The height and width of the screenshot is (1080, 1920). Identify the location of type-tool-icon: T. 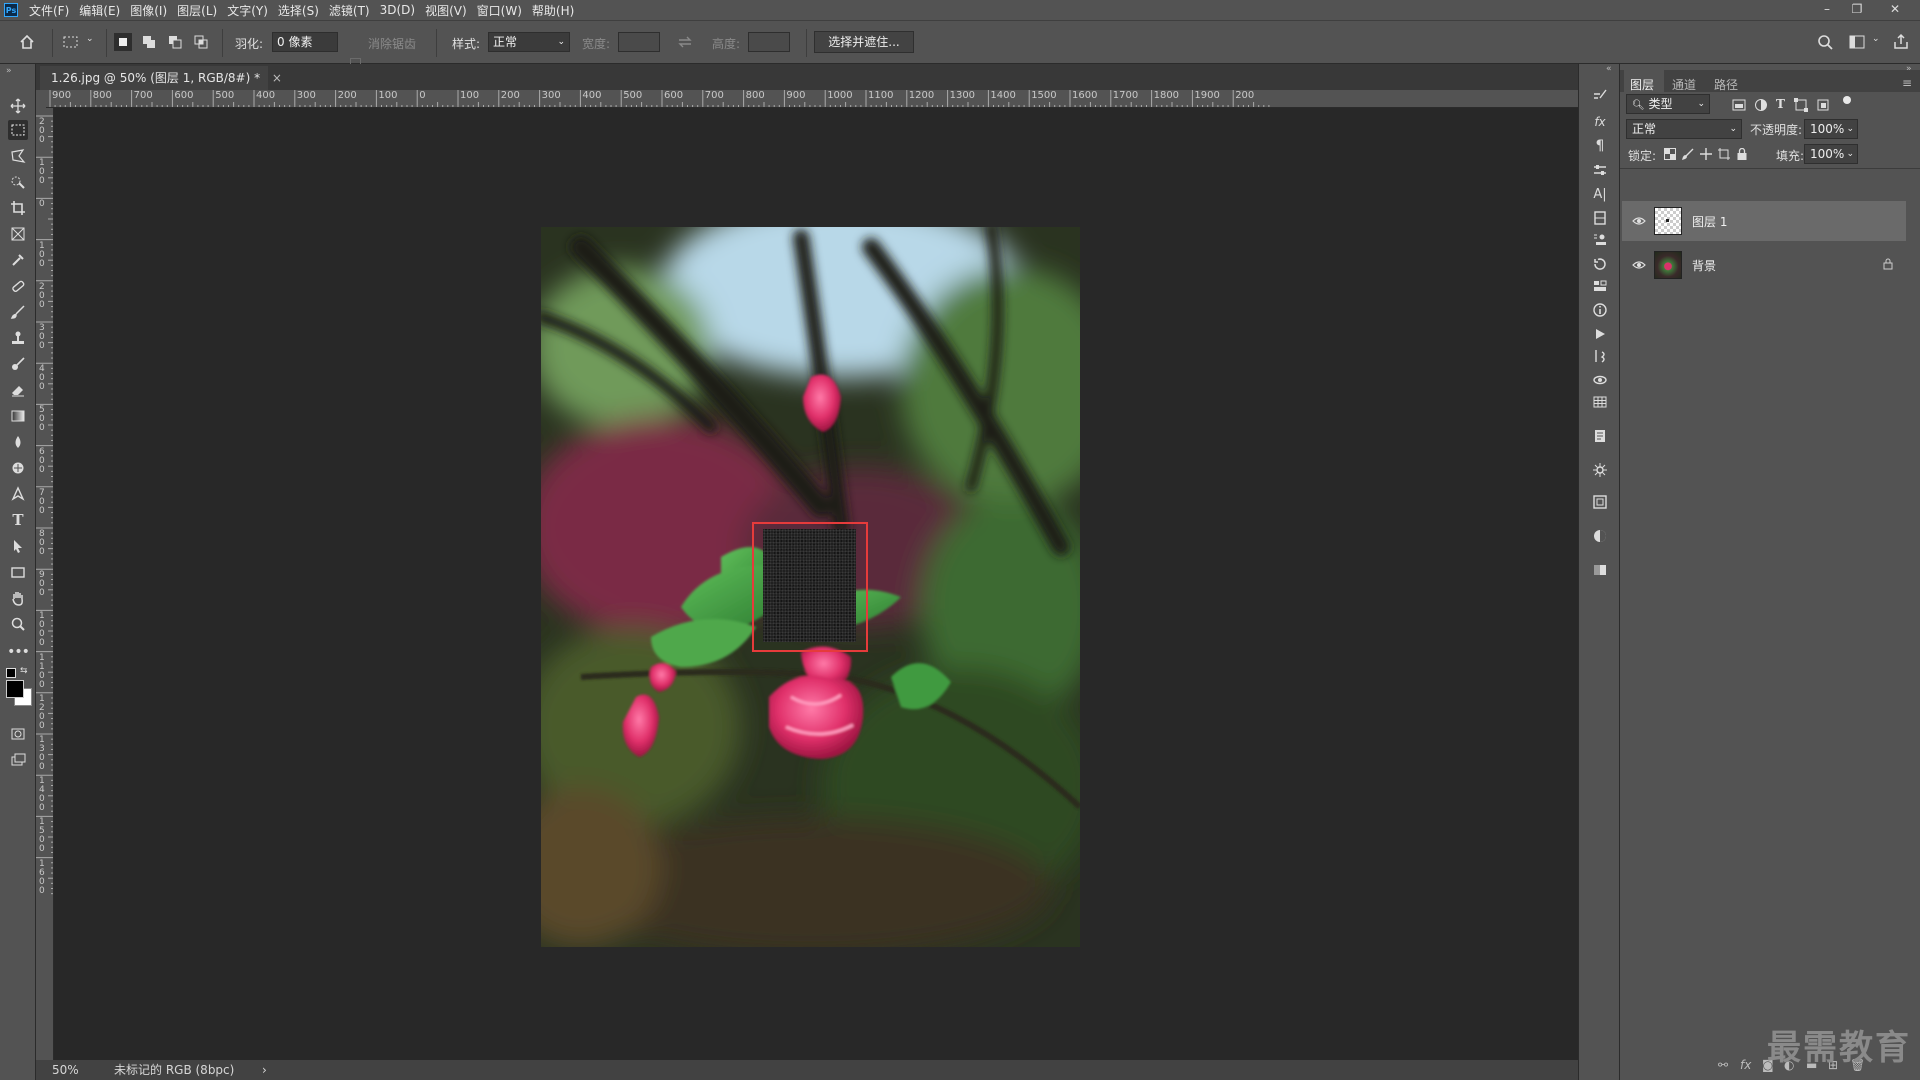
(18, 520).